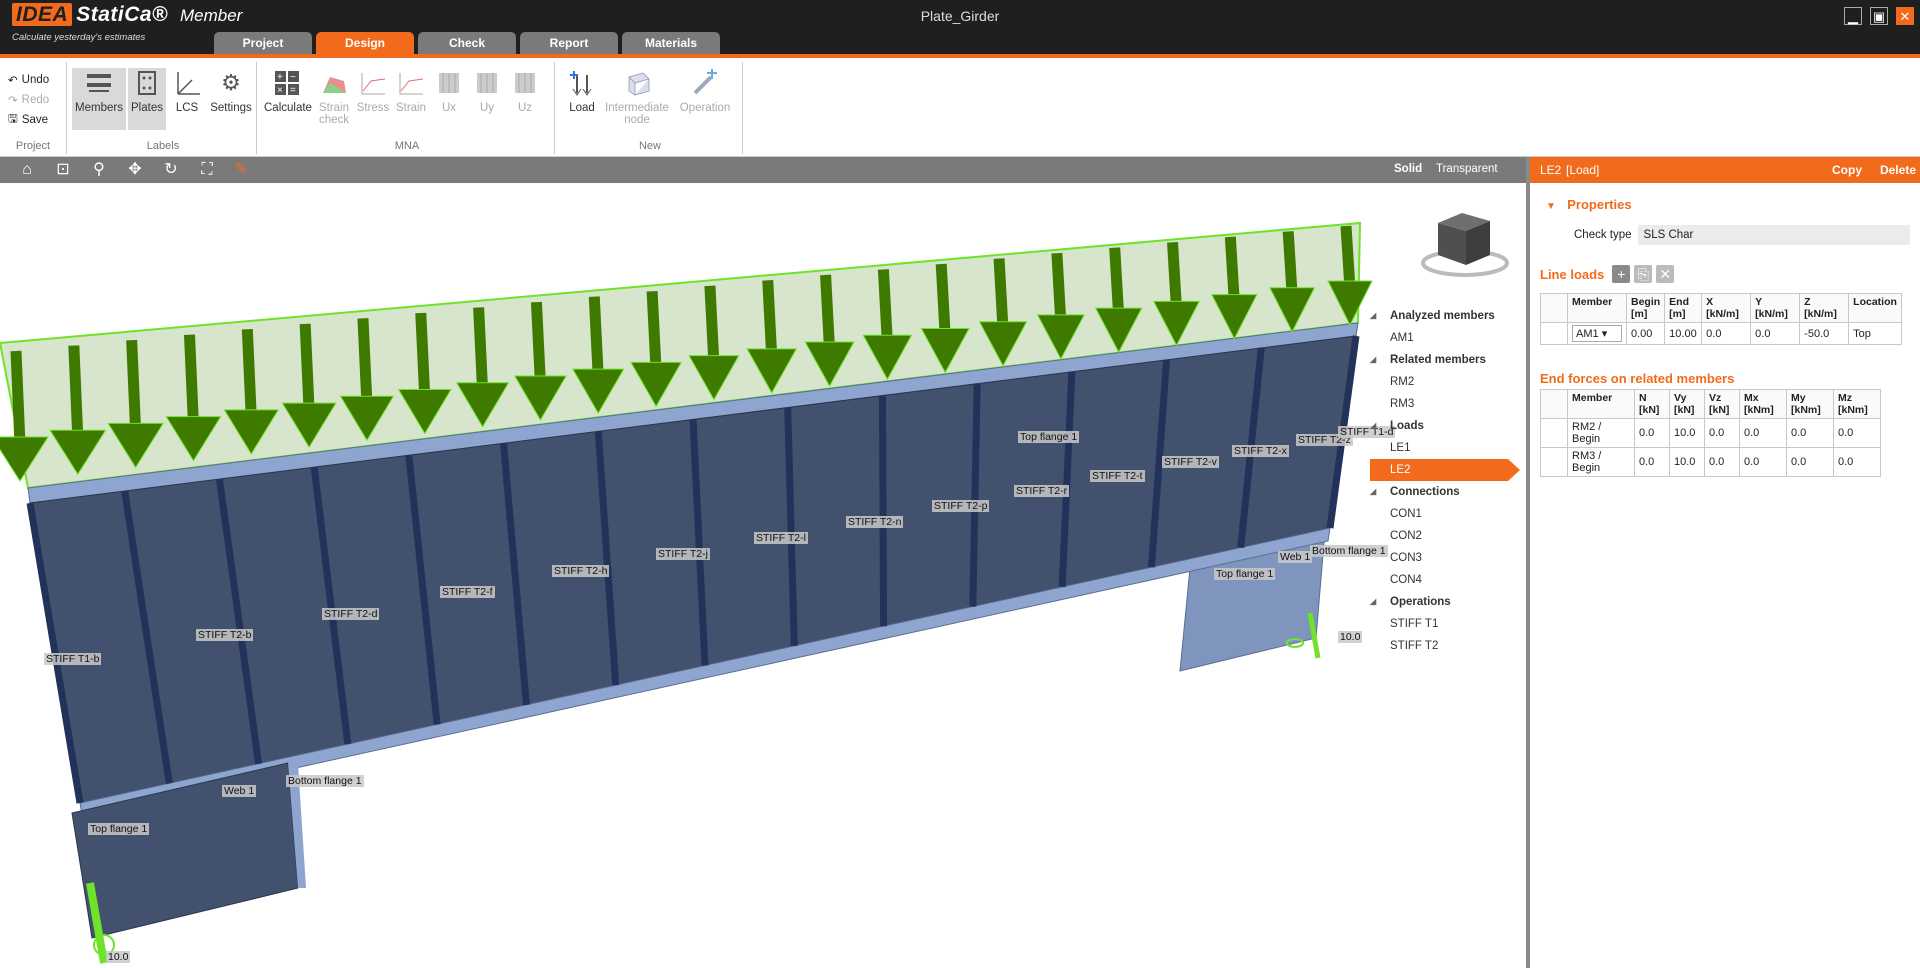 The width and height of the screenshot is (1920, 968). I want to click on tree-item-con1: CON1, so click(1440, 514).